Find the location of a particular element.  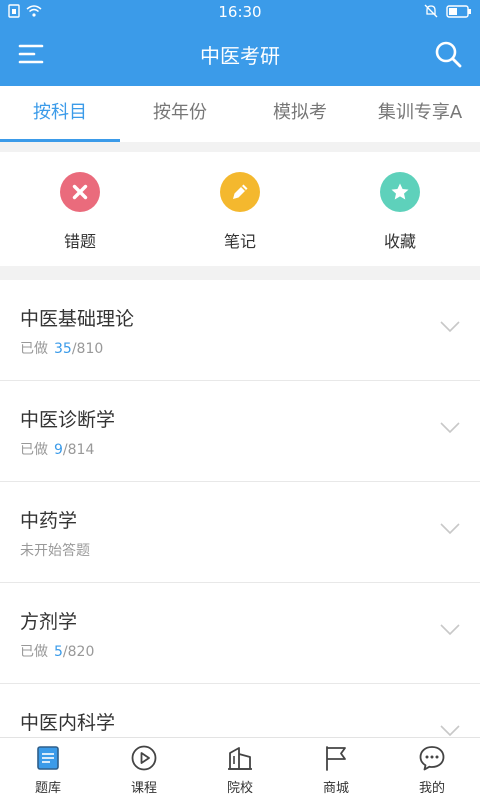

quick-actions: 错题 笔记 收藏 is located at coordinates (240, 209).